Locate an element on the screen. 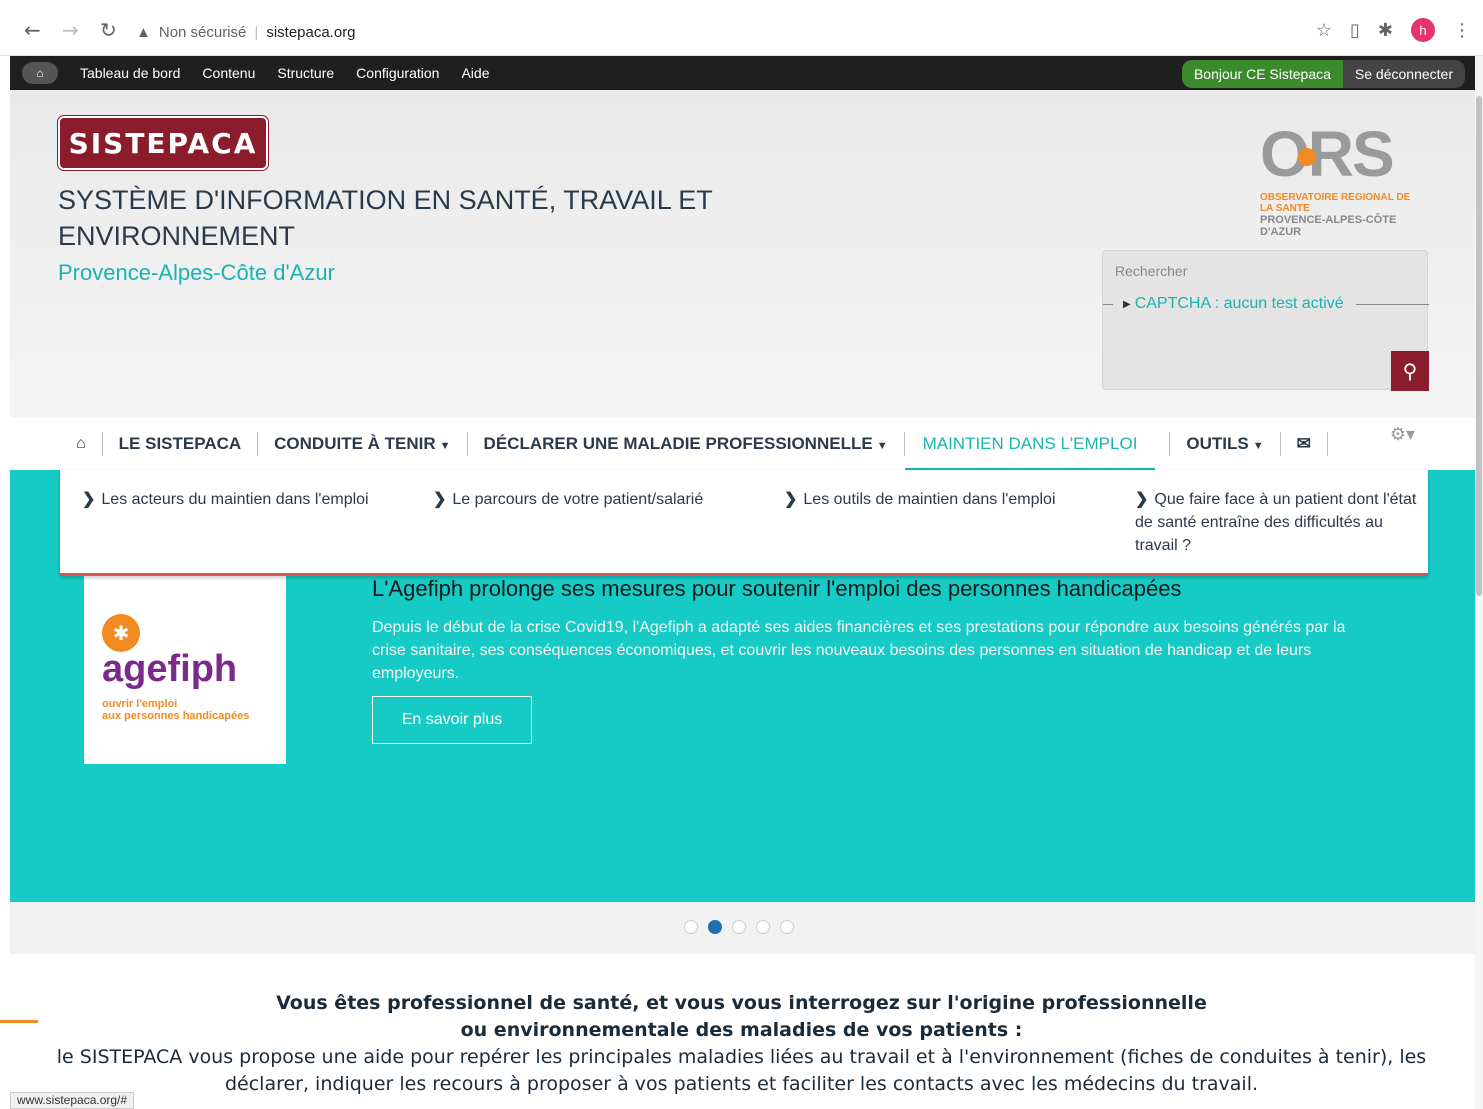 This screenshot has width=1483, height=1109. warning-icon: ▲ is located at coordinates (143, 32).